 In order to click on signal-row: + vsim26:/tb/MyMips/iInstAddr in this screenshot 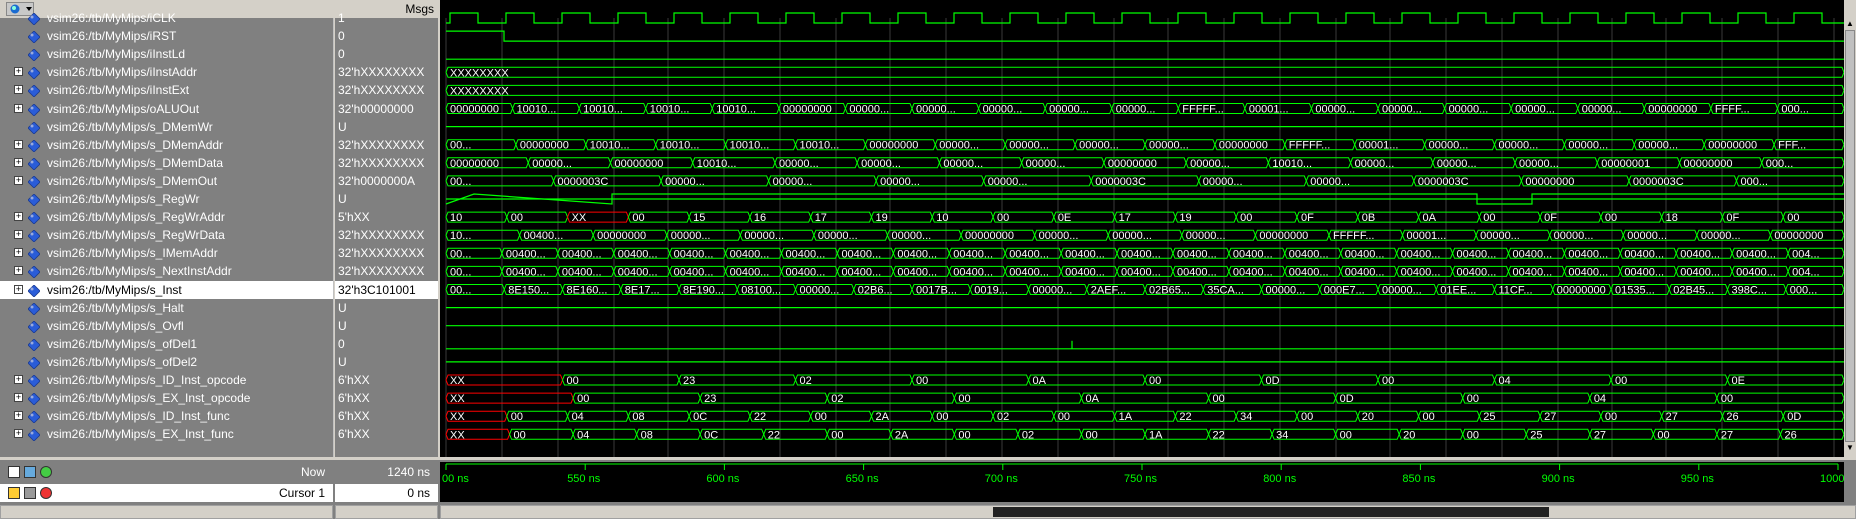, I will do `click(166, 72)`.